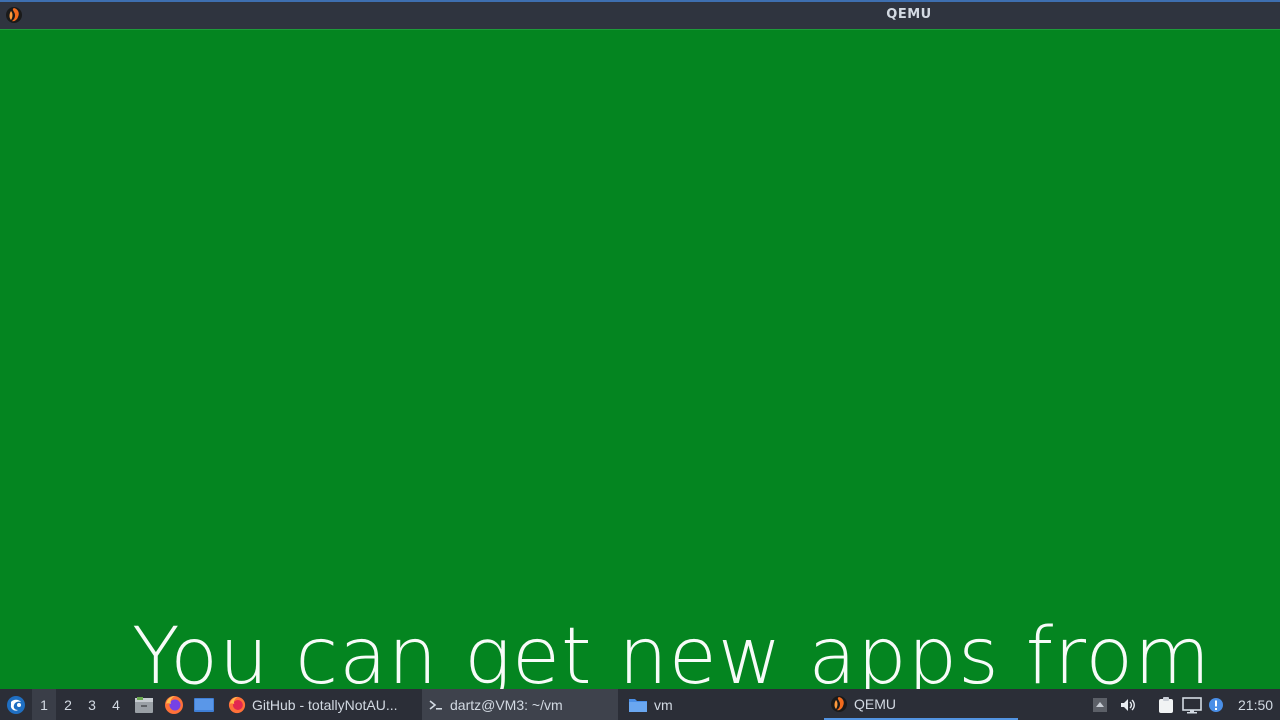  Describe the element at coordinates (839, 704) in the screenshot. I see `qemu-icon` at that location.